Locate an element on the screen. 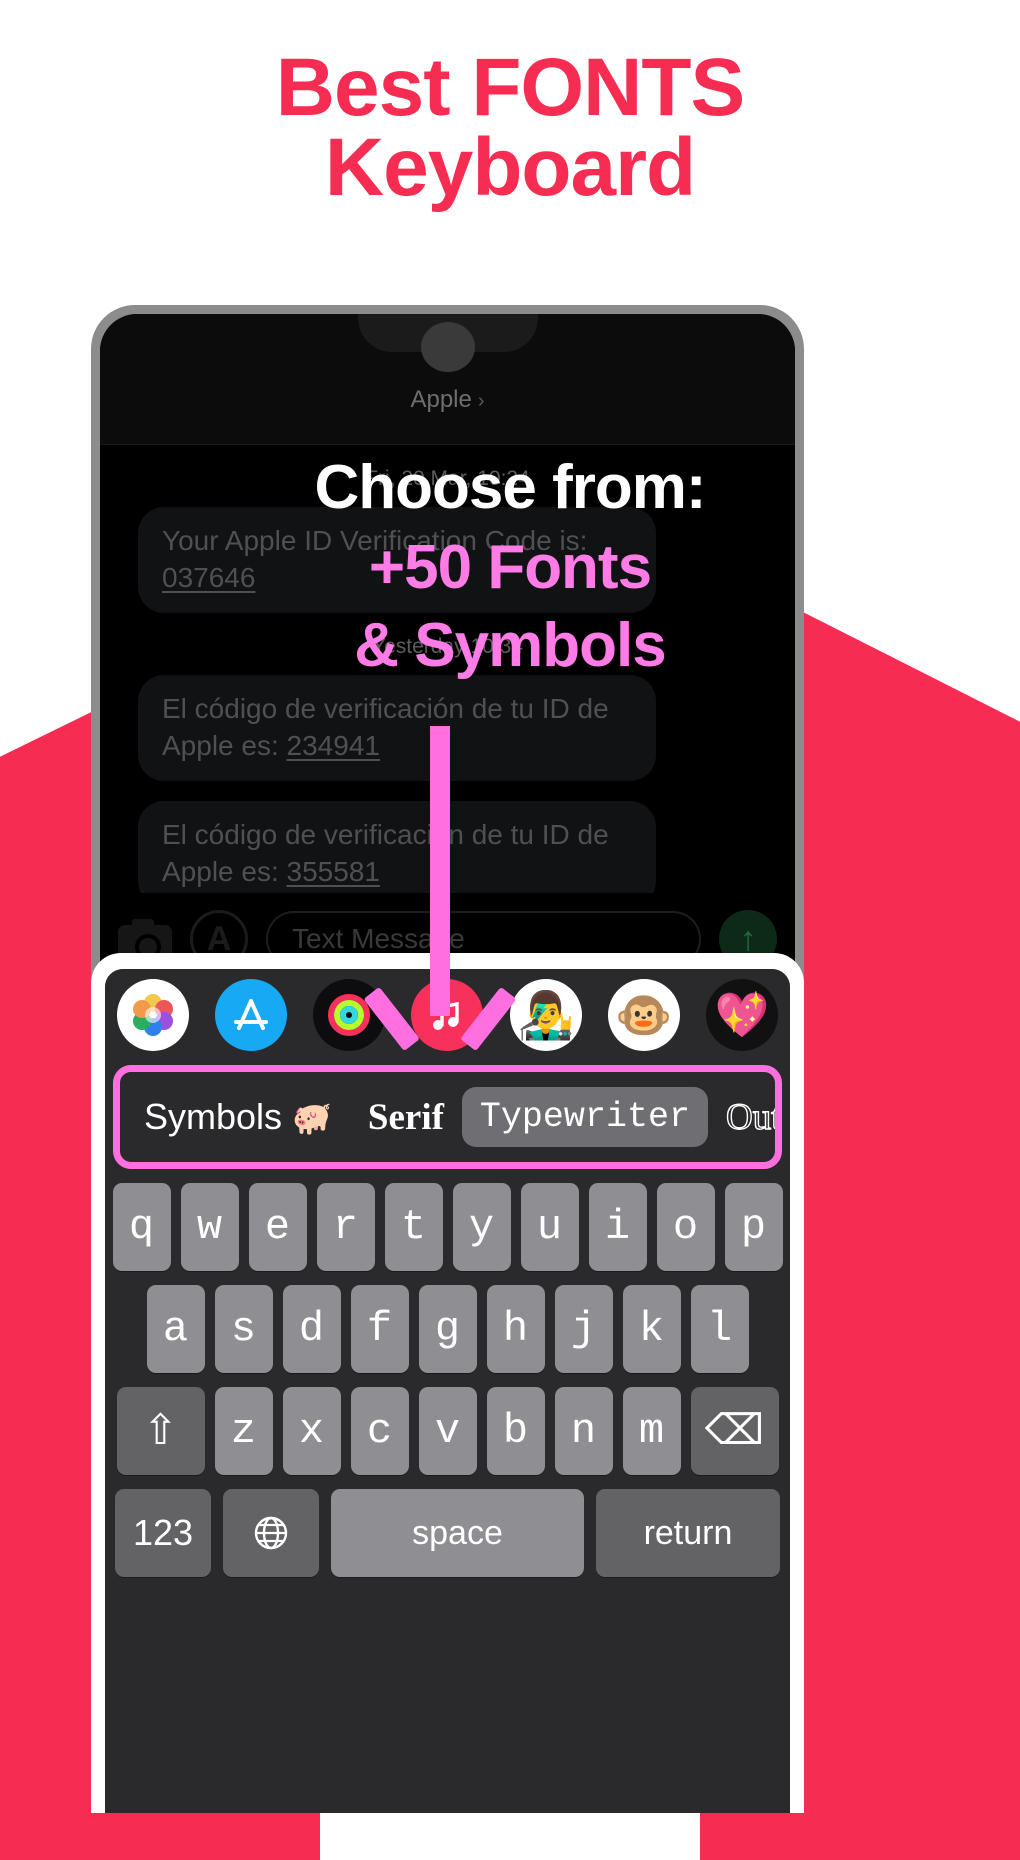 This screenshot has height=1860, width=1020. key-d: d is located at coordinates (311, 1329).